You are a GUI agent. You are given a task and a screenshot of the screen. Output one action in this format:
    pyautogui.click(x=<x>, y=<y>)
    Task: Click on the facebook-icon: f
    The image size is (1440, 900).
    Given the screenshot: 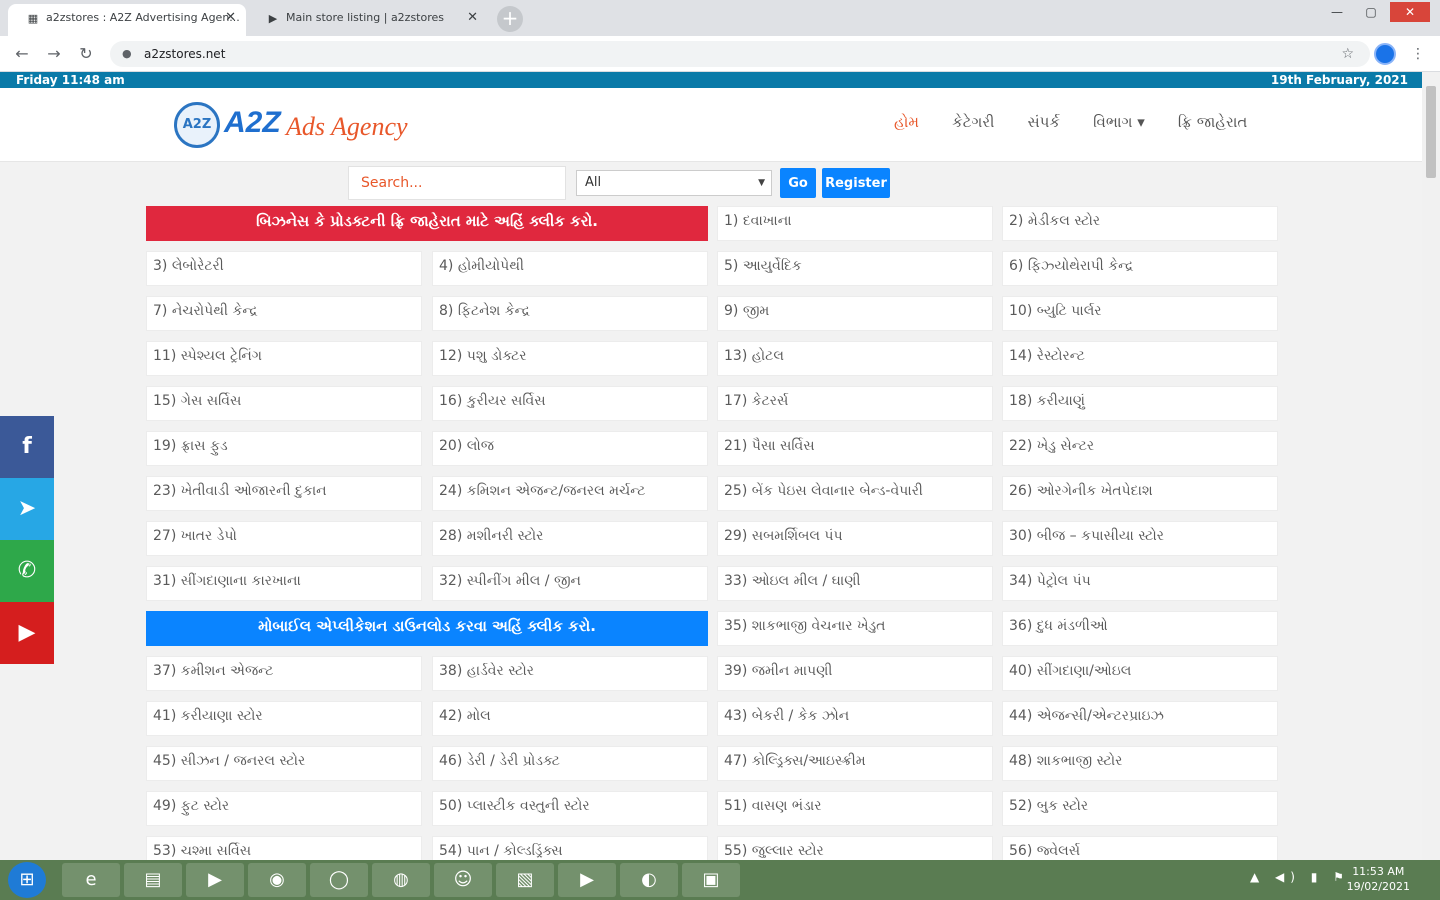 What is the action you would take?
    pyautogui.click(x=27, y=447)
    